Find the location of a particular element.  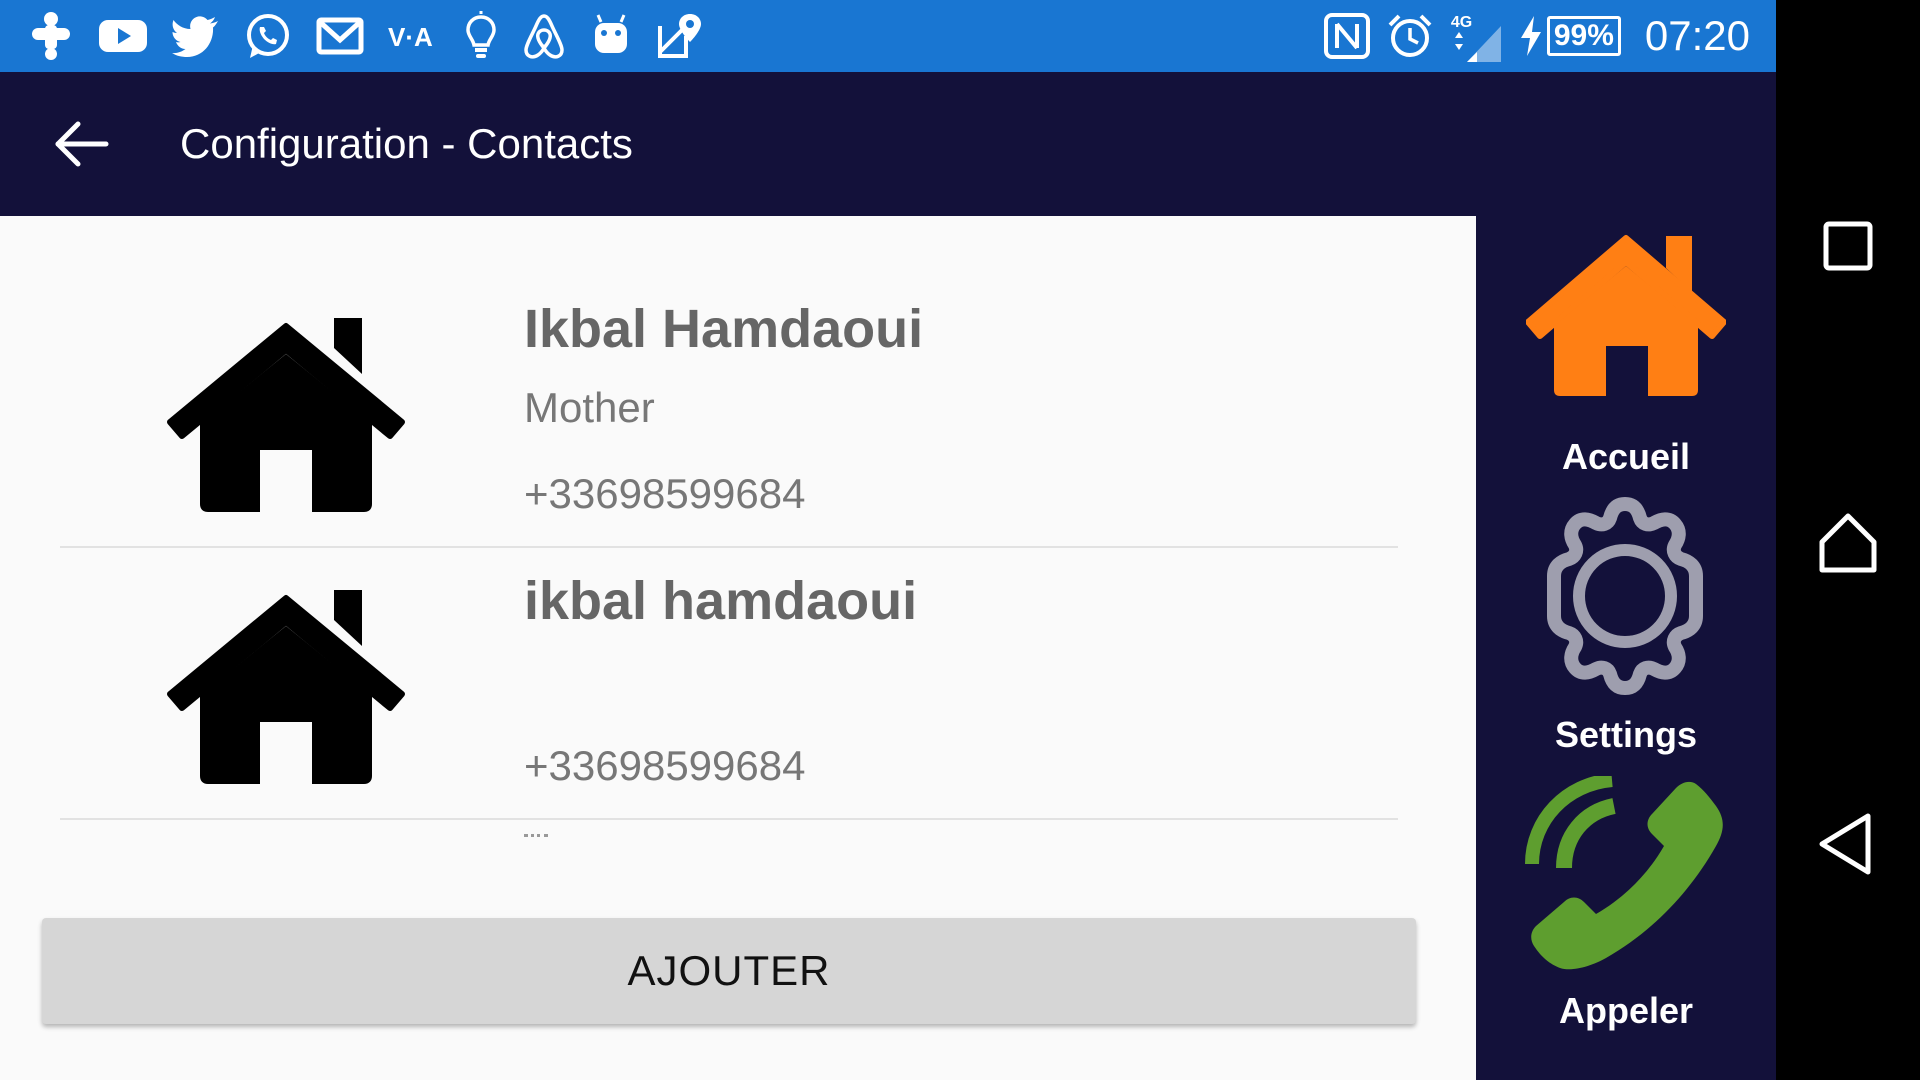

gear-icon is located at coordinates (1625, 596).